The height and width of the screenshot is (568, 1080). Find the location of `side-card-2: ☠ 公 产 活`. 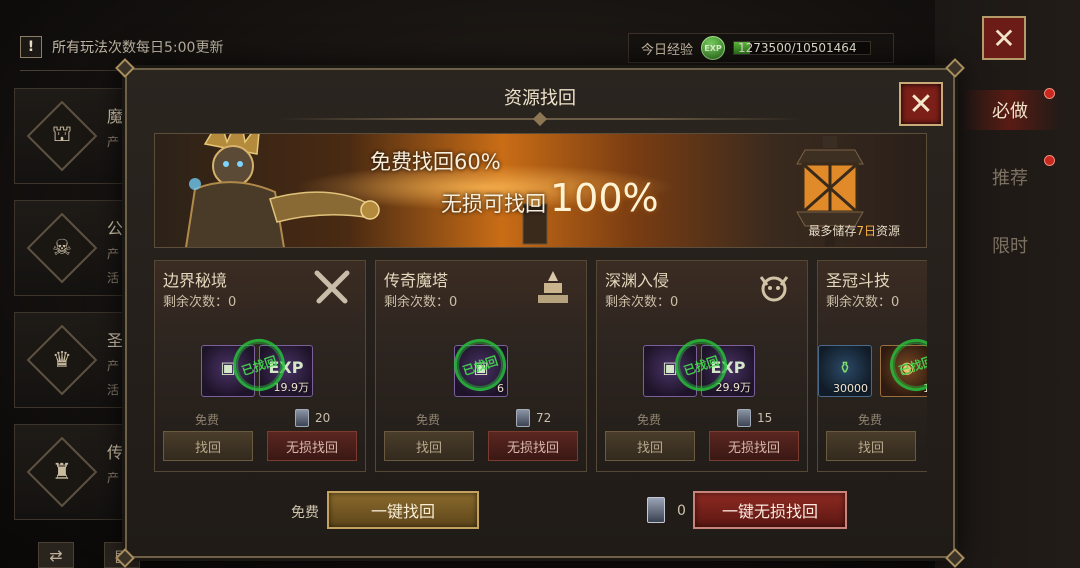

side-card-2: ☠ 公 产 活 is located at coordinates (74, 248).